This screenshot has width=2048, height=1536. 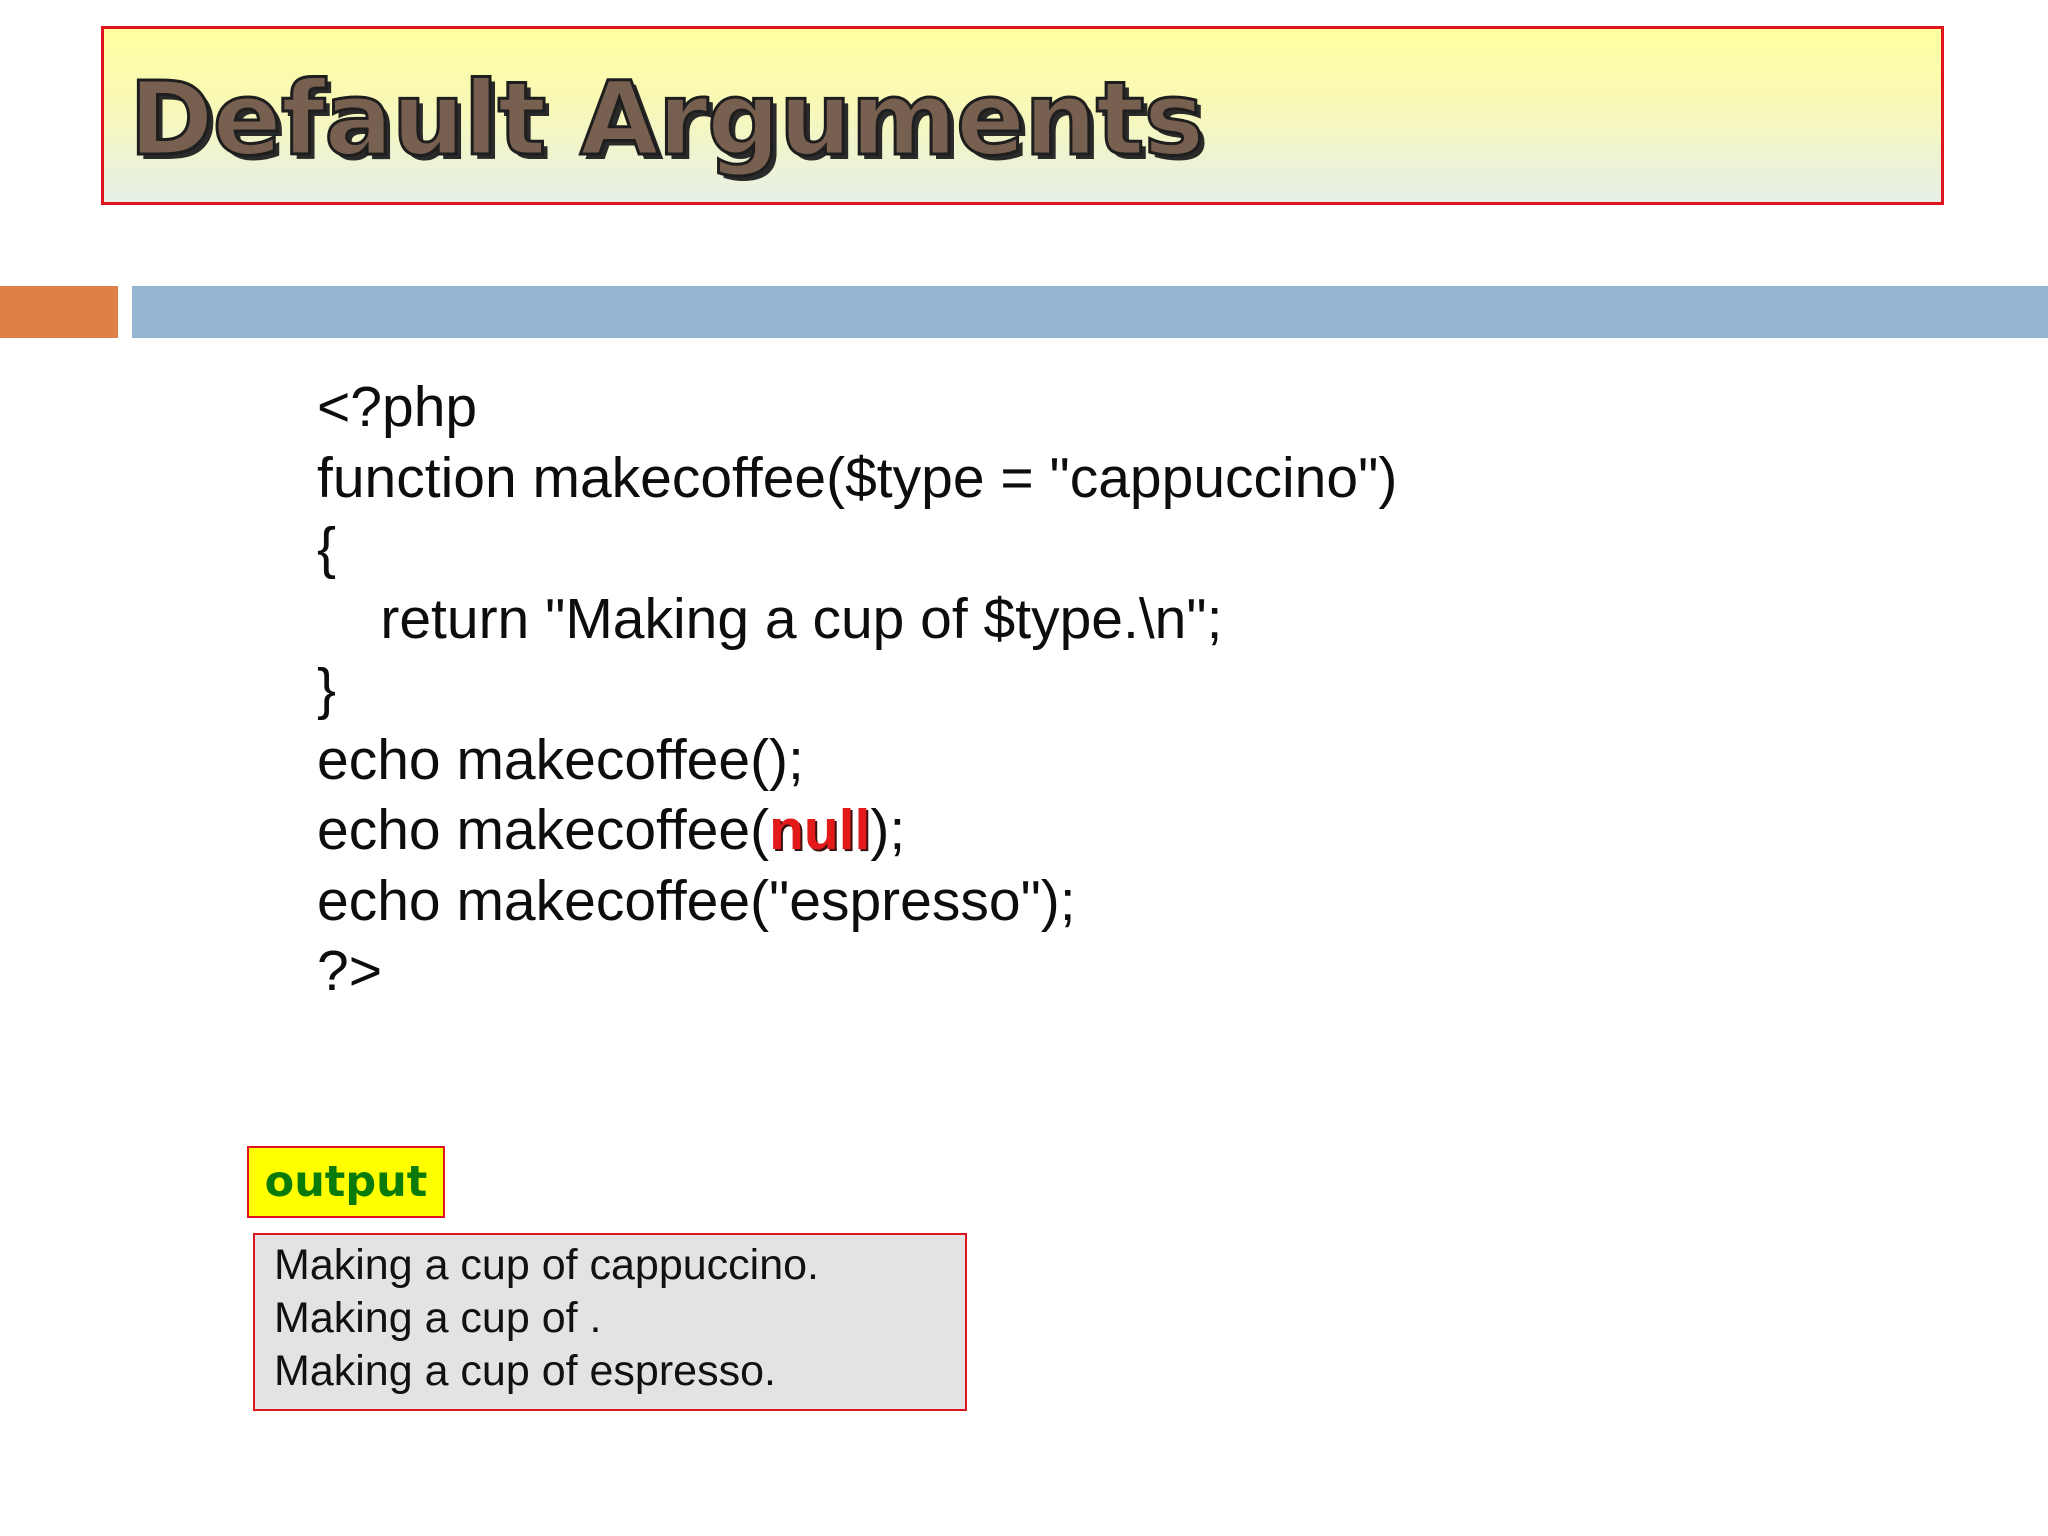 What do you see at coordinates (560, 759) in the screenshot?
I see `code-line-echo-default: echo makecoffee();` at bounding box center [560, 759].